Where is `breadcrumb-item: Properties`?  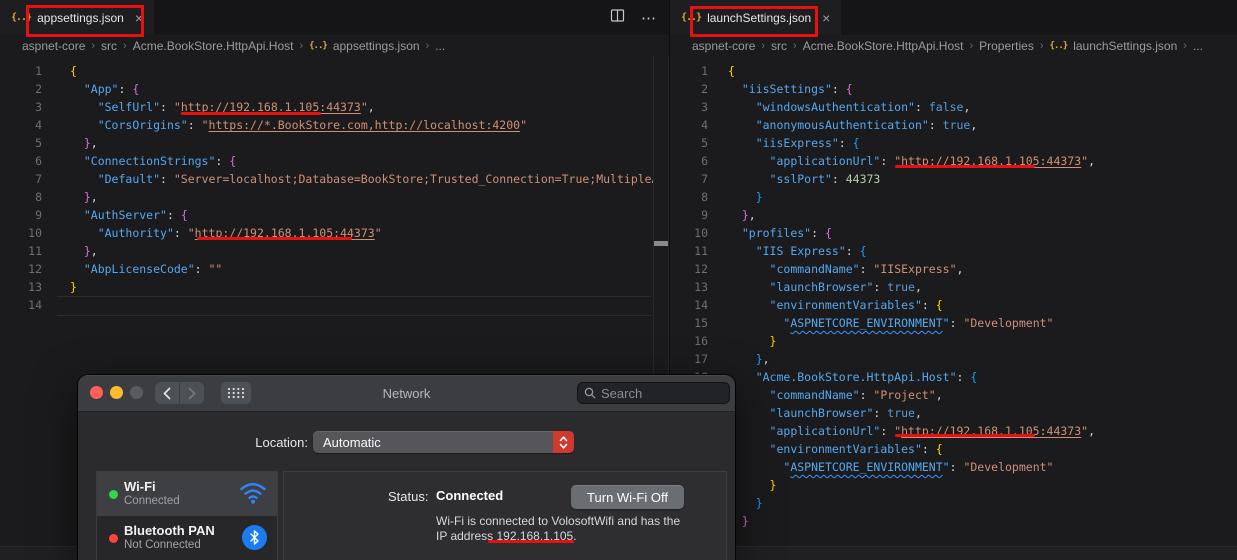 breadcrumb-item: Properties is located at coordinates (1006, 46).